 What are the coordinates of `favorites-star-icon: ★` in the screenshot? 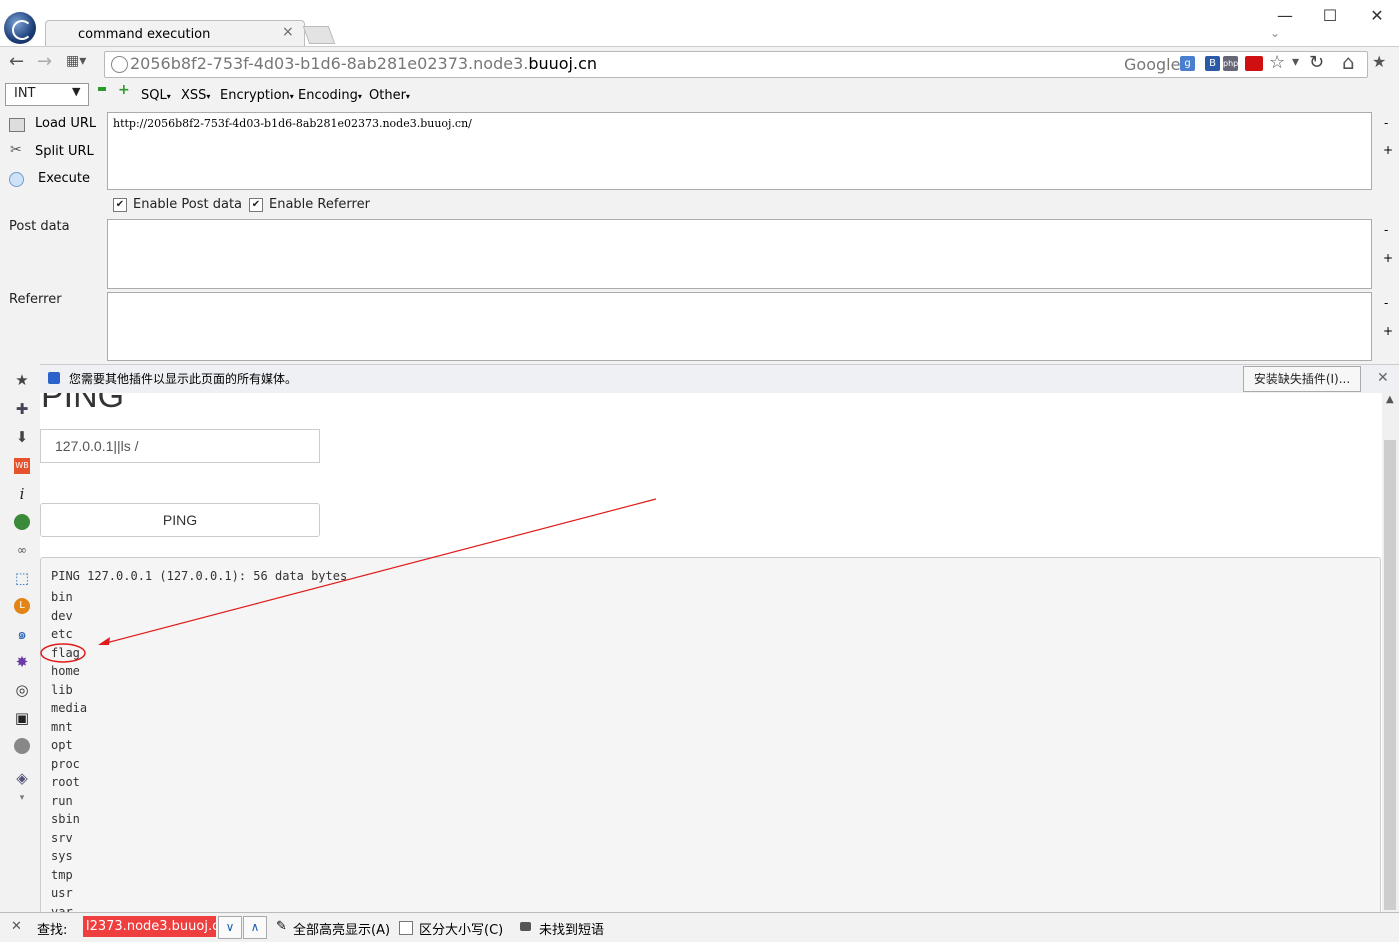 It's located at (22, 380).